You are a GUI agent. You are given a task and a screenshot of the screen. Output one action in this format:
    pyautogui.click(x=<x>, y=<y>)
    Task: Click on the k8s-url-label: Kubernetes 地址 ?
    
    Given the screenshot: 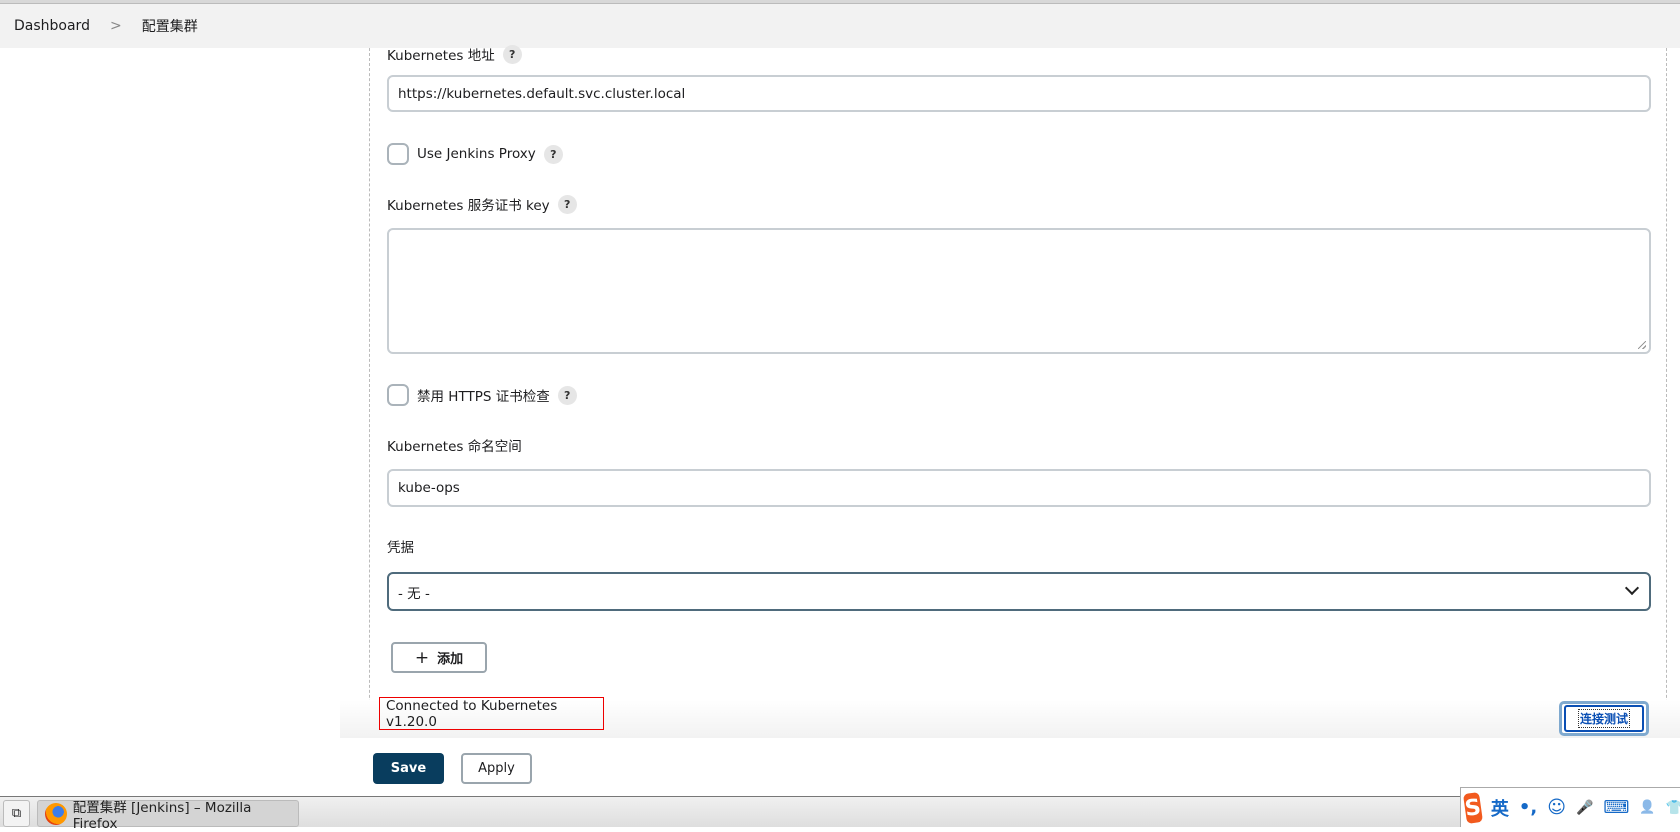 What is the action you would take?
    pyautogui.click(x=454, y=54)
    